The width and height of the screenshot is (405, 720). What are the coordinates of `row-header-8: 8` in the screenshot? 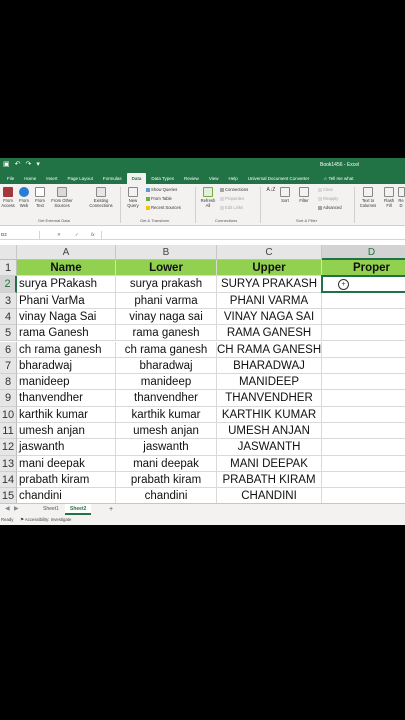 It's located at (8, 382).